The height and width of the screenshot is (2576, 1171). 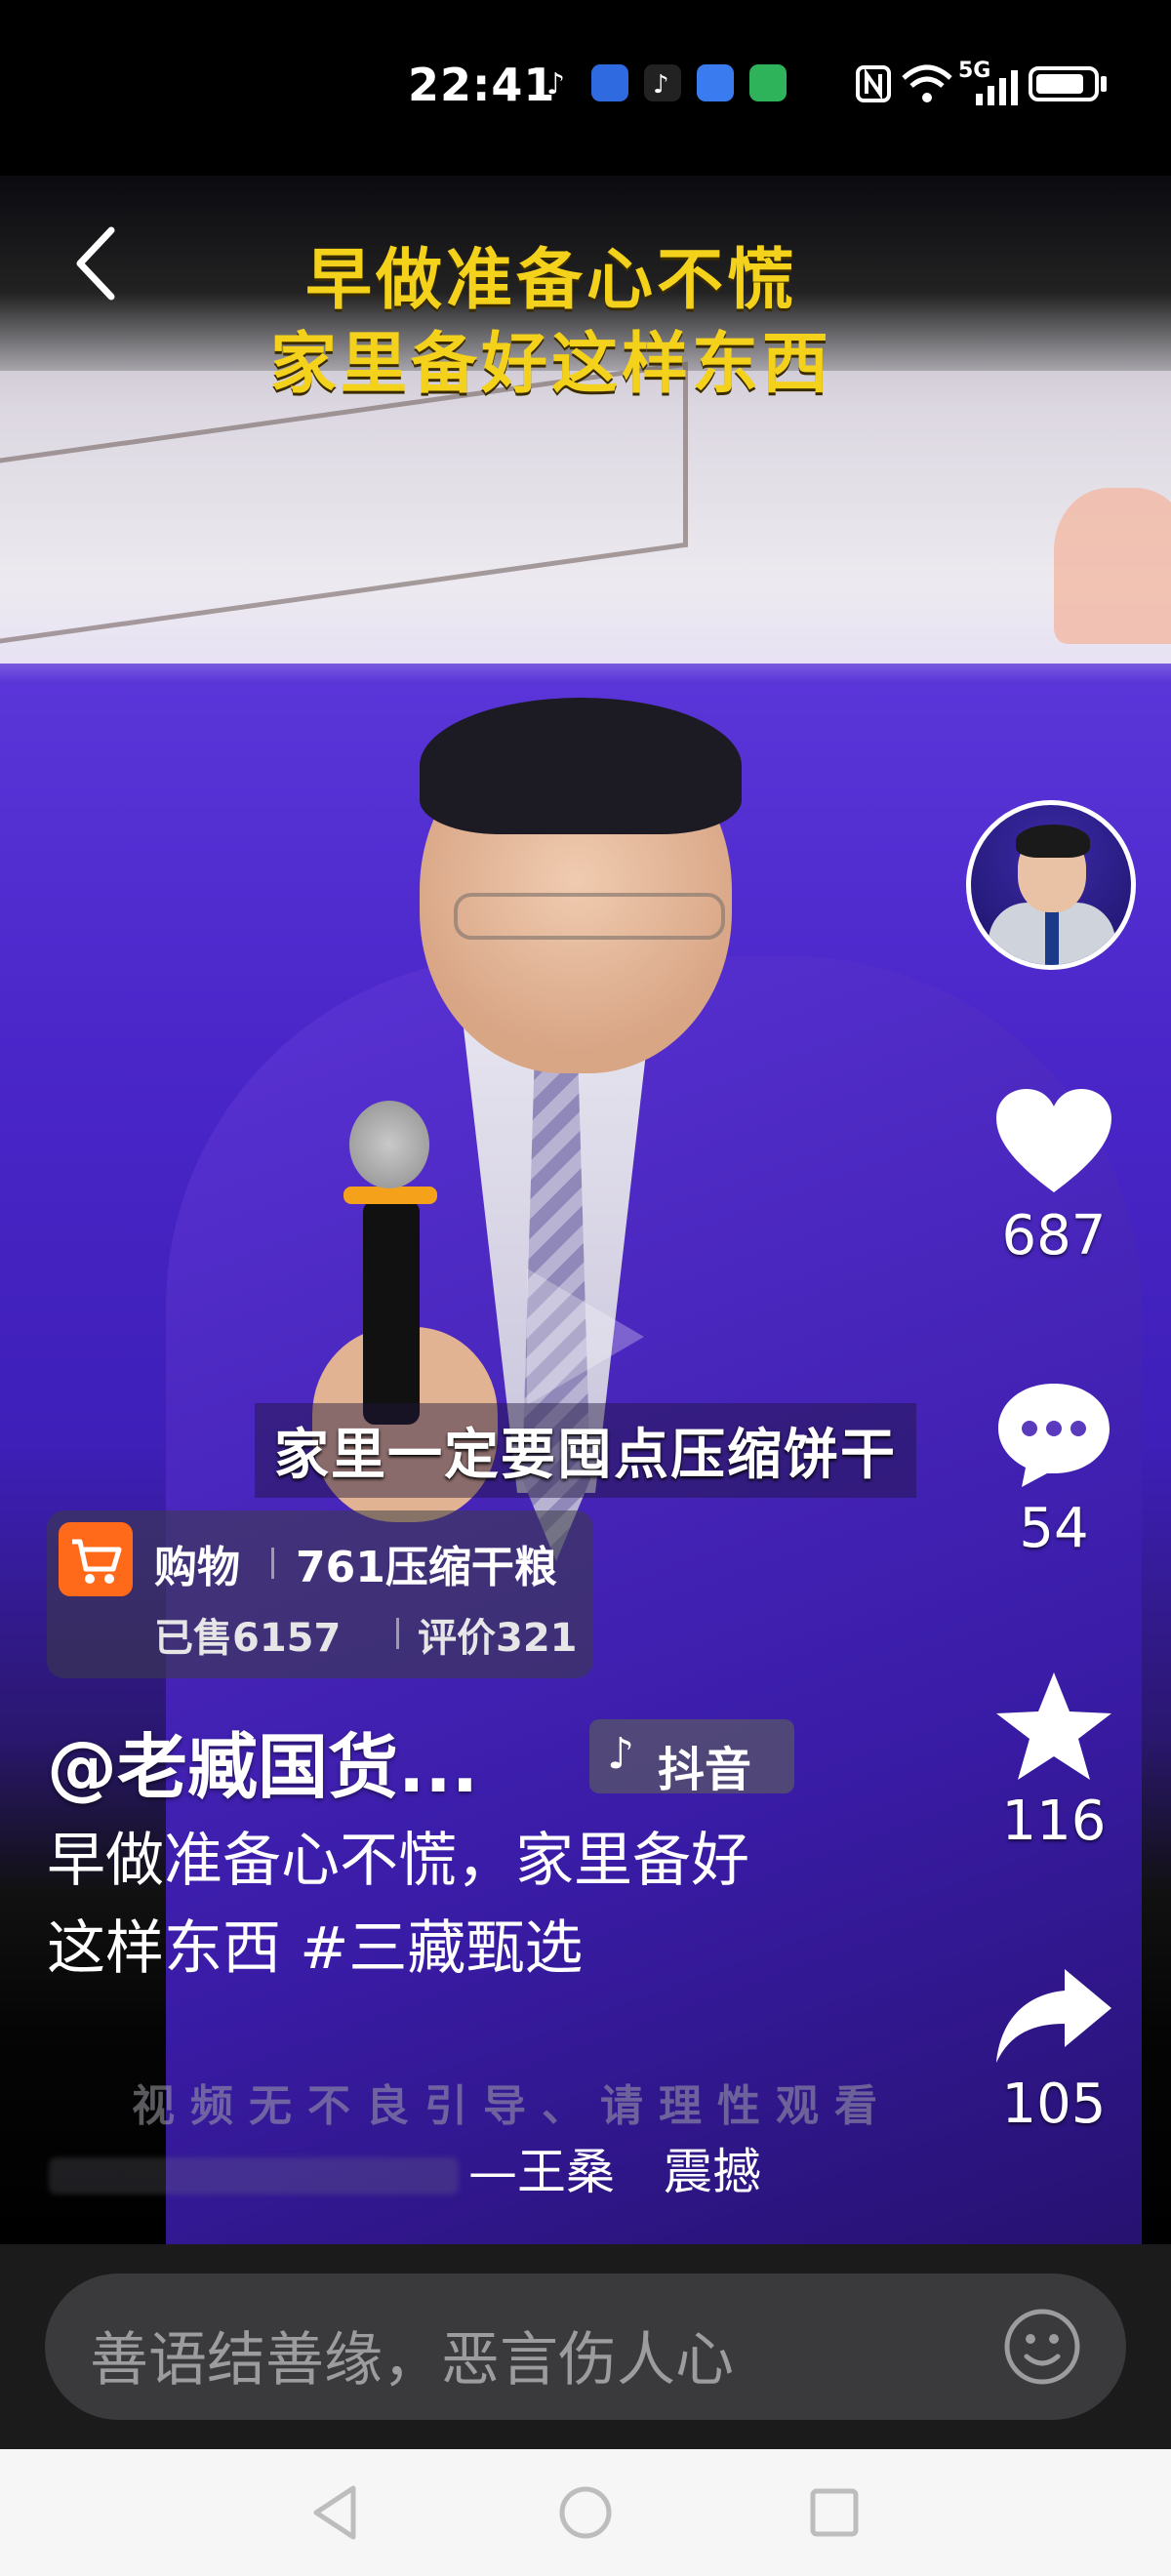 What do you see at coordinates (1053, 841) in the screenshot?
I see `avatar-hair` at bounding box center [1053, 841].